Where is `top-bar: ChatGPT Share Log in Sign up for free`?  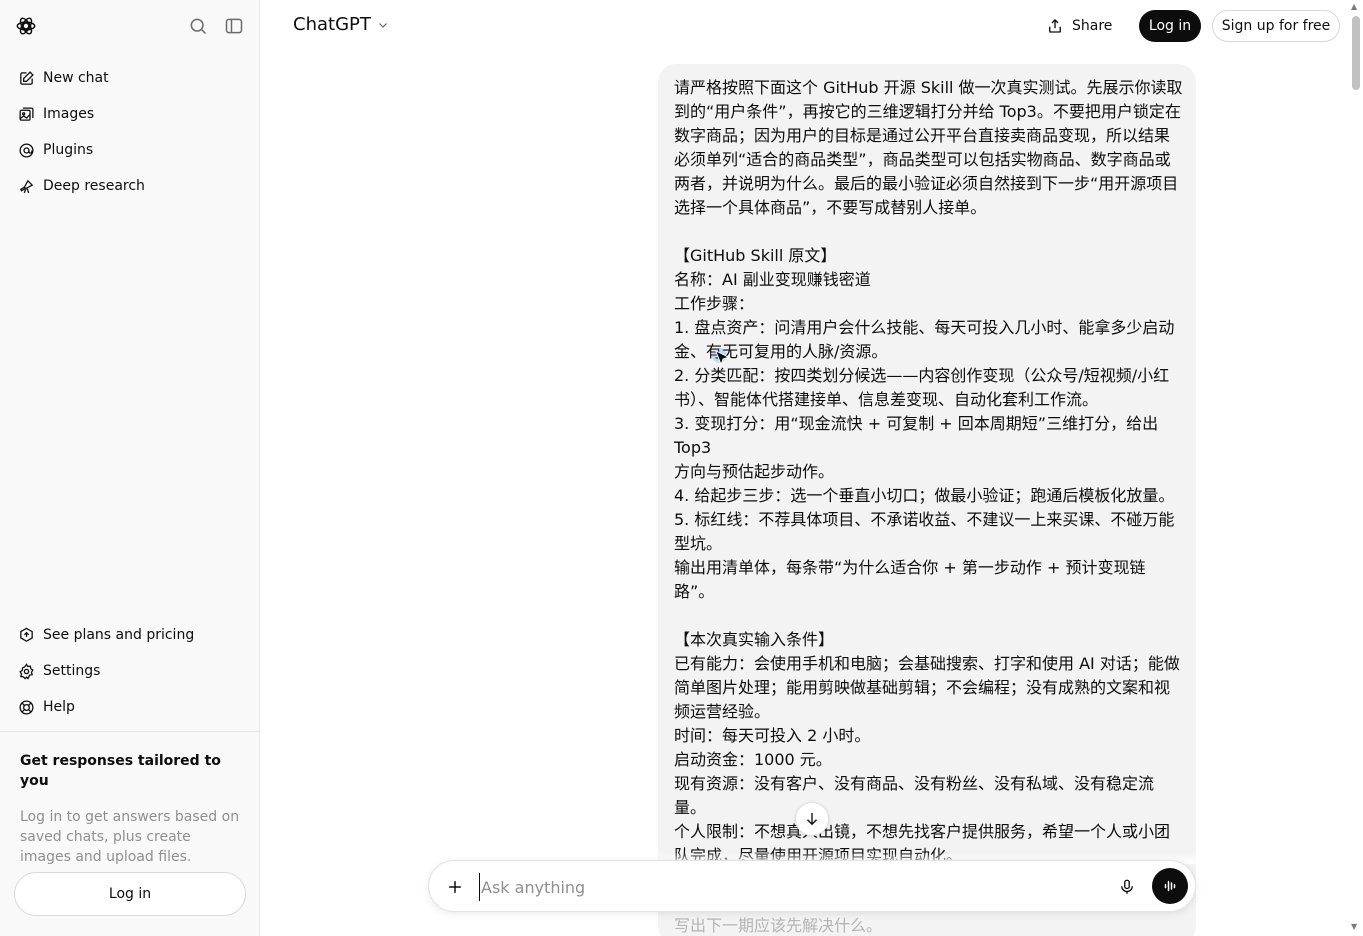 top-bar: ChatGPT Share Log in Sign up for free is located at coordinates (811, 26).